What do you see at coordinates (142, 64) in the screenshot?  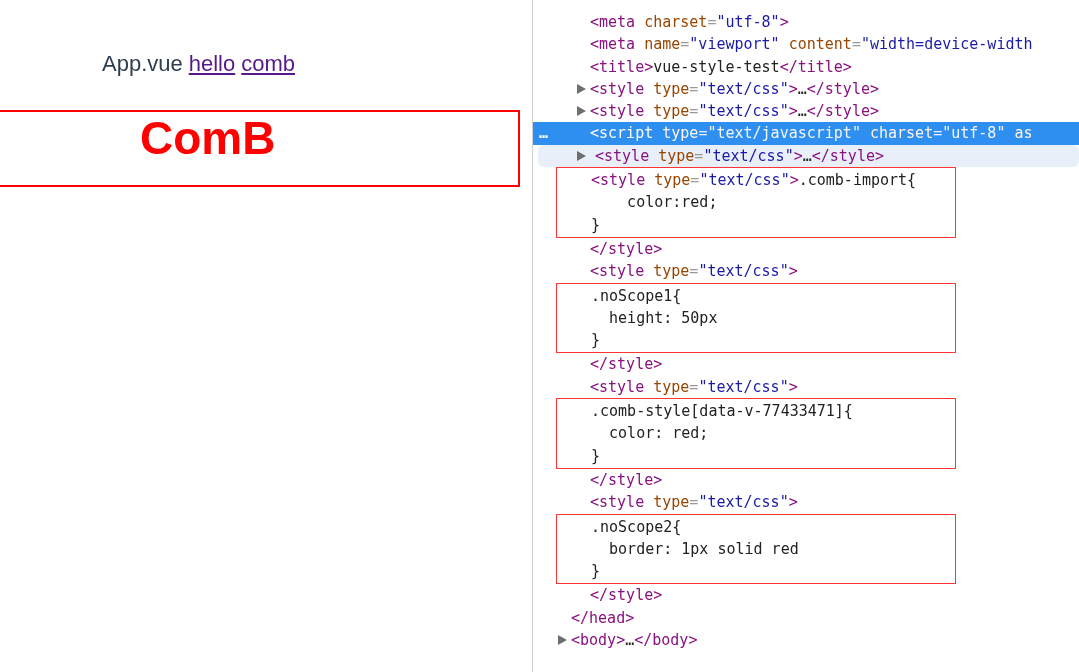 I see `nav-label: App.vue` at bounding box center [142, 64].